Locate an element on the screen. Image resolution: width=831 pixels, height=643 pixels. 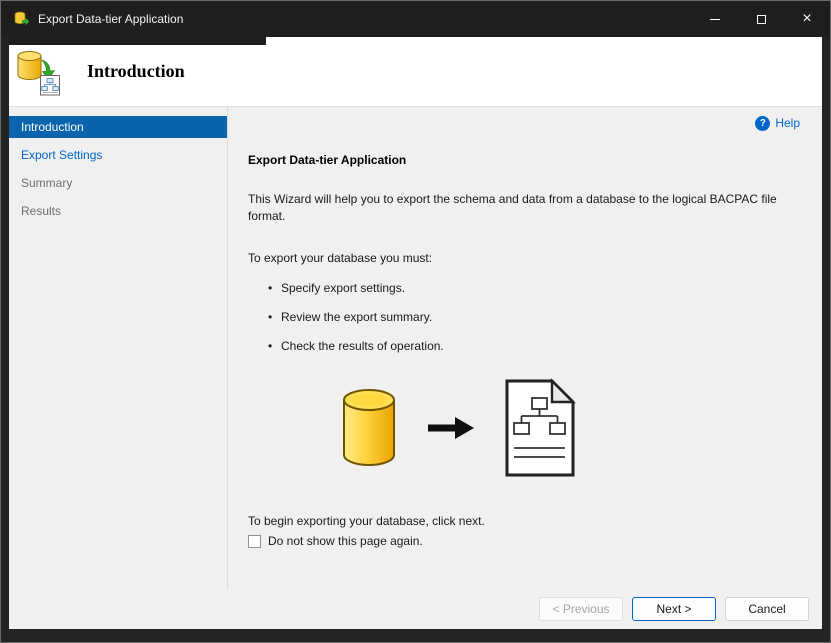
minimize-button is located at coordinates (715, 19).